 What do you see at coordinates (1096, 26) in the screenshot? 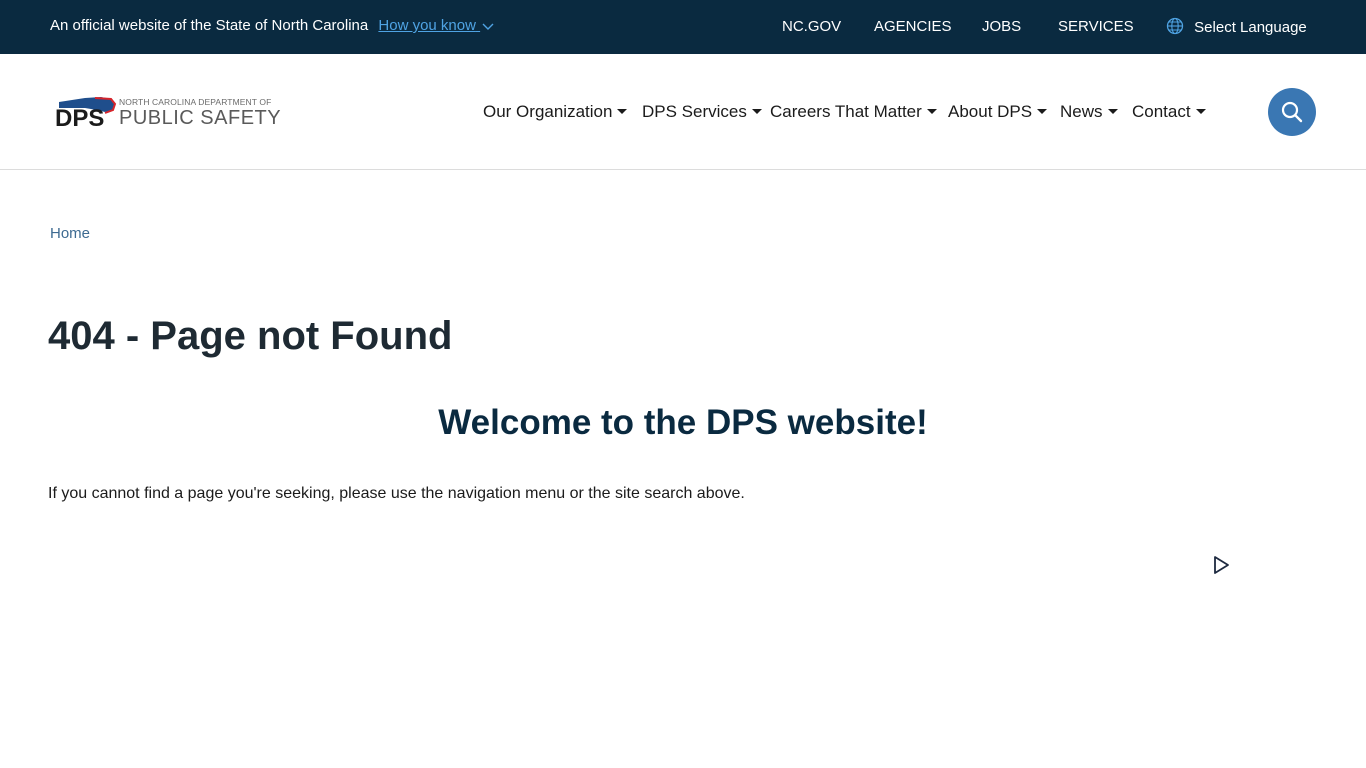
I see `top-link-services: SERVICES` at bounding box center [1096, 26].